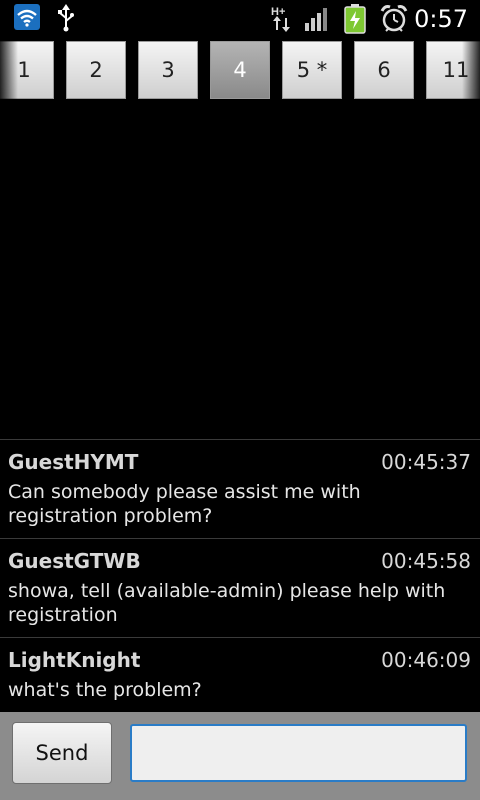 This screenshot has height=800, width=480. What do you see at coordinates (66, 20) in the screenshot?
I see `usb-icon` at bounding box center [66, 20].